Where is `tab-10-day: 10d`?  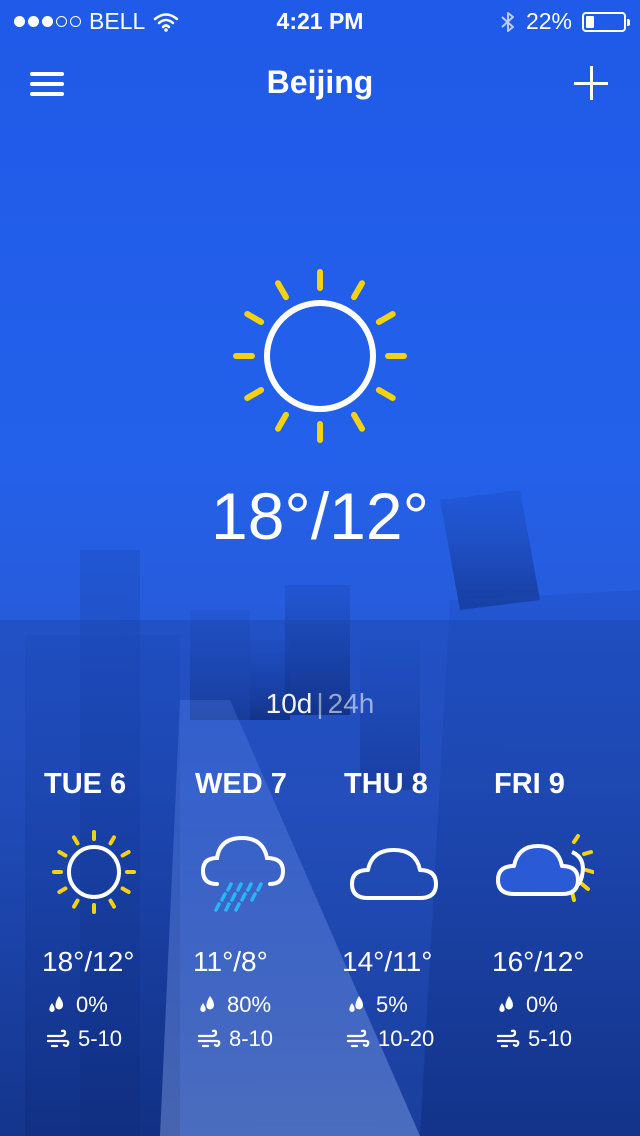
tab-10-day: 10d is located at coordinates (289, 703).